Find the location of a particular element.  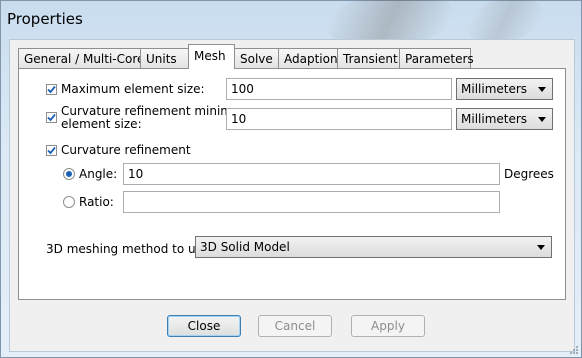

meshing-method-select: 3D Solid Model is located at coordinates (373, 247).